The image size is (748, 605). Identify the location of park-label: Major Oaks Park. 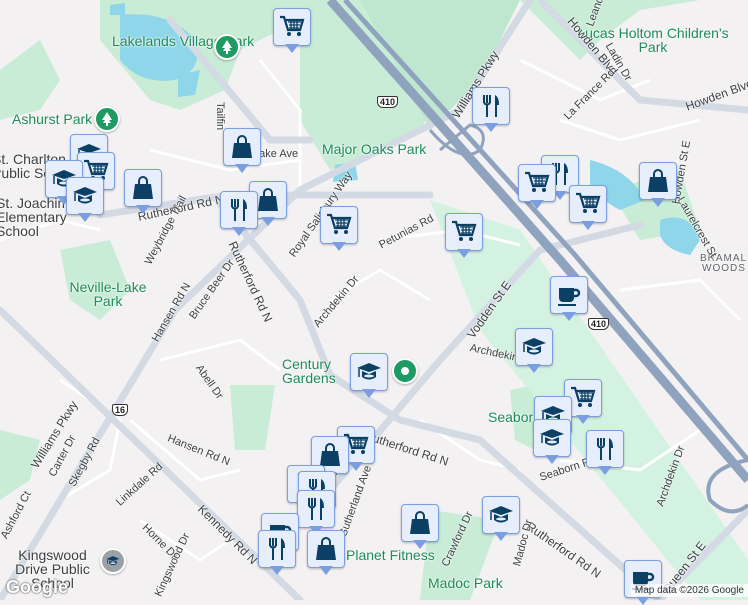
(374, 149).